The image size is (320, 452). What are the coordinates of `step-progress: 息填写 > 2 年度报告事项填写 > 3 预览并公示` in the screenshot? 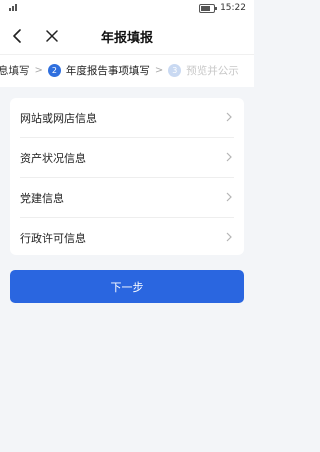 It's located at (127, 70).